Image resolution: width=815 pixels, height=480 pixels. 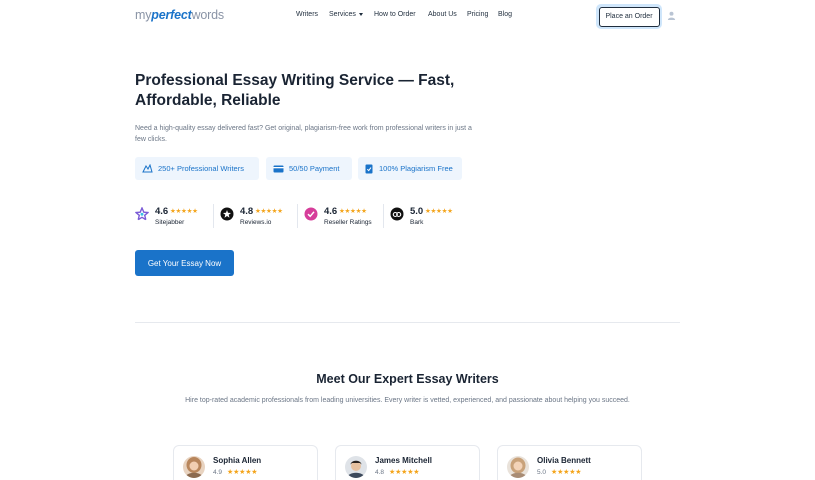 What do you see at coordinates (348, 222) in the screenshot?
I see `rating-source-name: Reseller Ratings` at bounding box center [348, 222].